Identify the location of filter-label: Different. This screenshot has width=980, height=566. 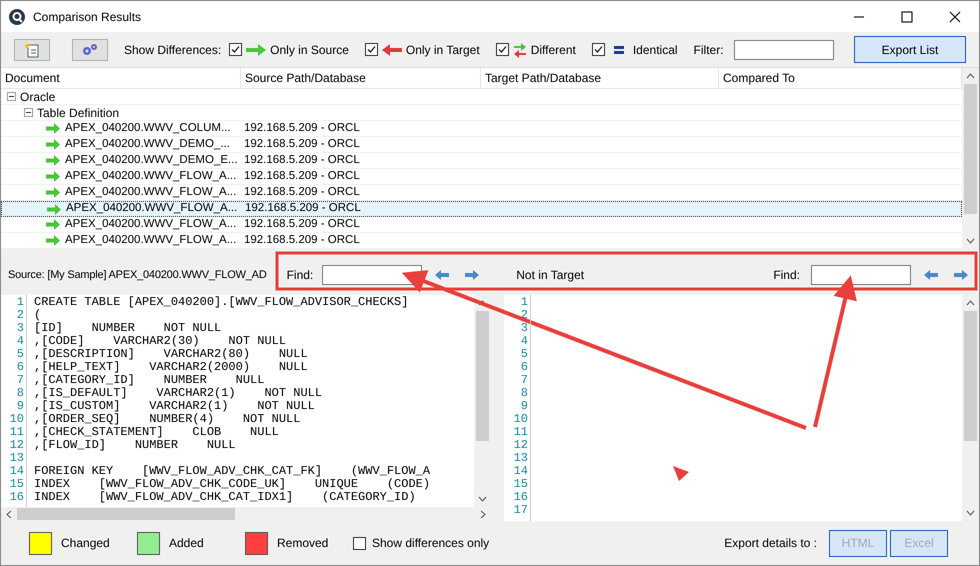
(553, 50).